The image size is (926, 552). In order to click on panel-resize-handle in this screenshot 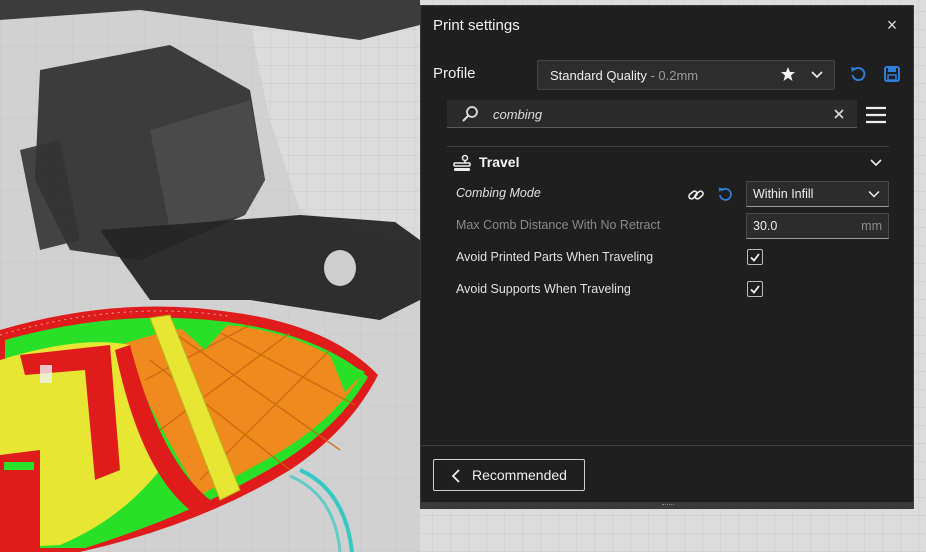, I will do `click(667, 505)`.